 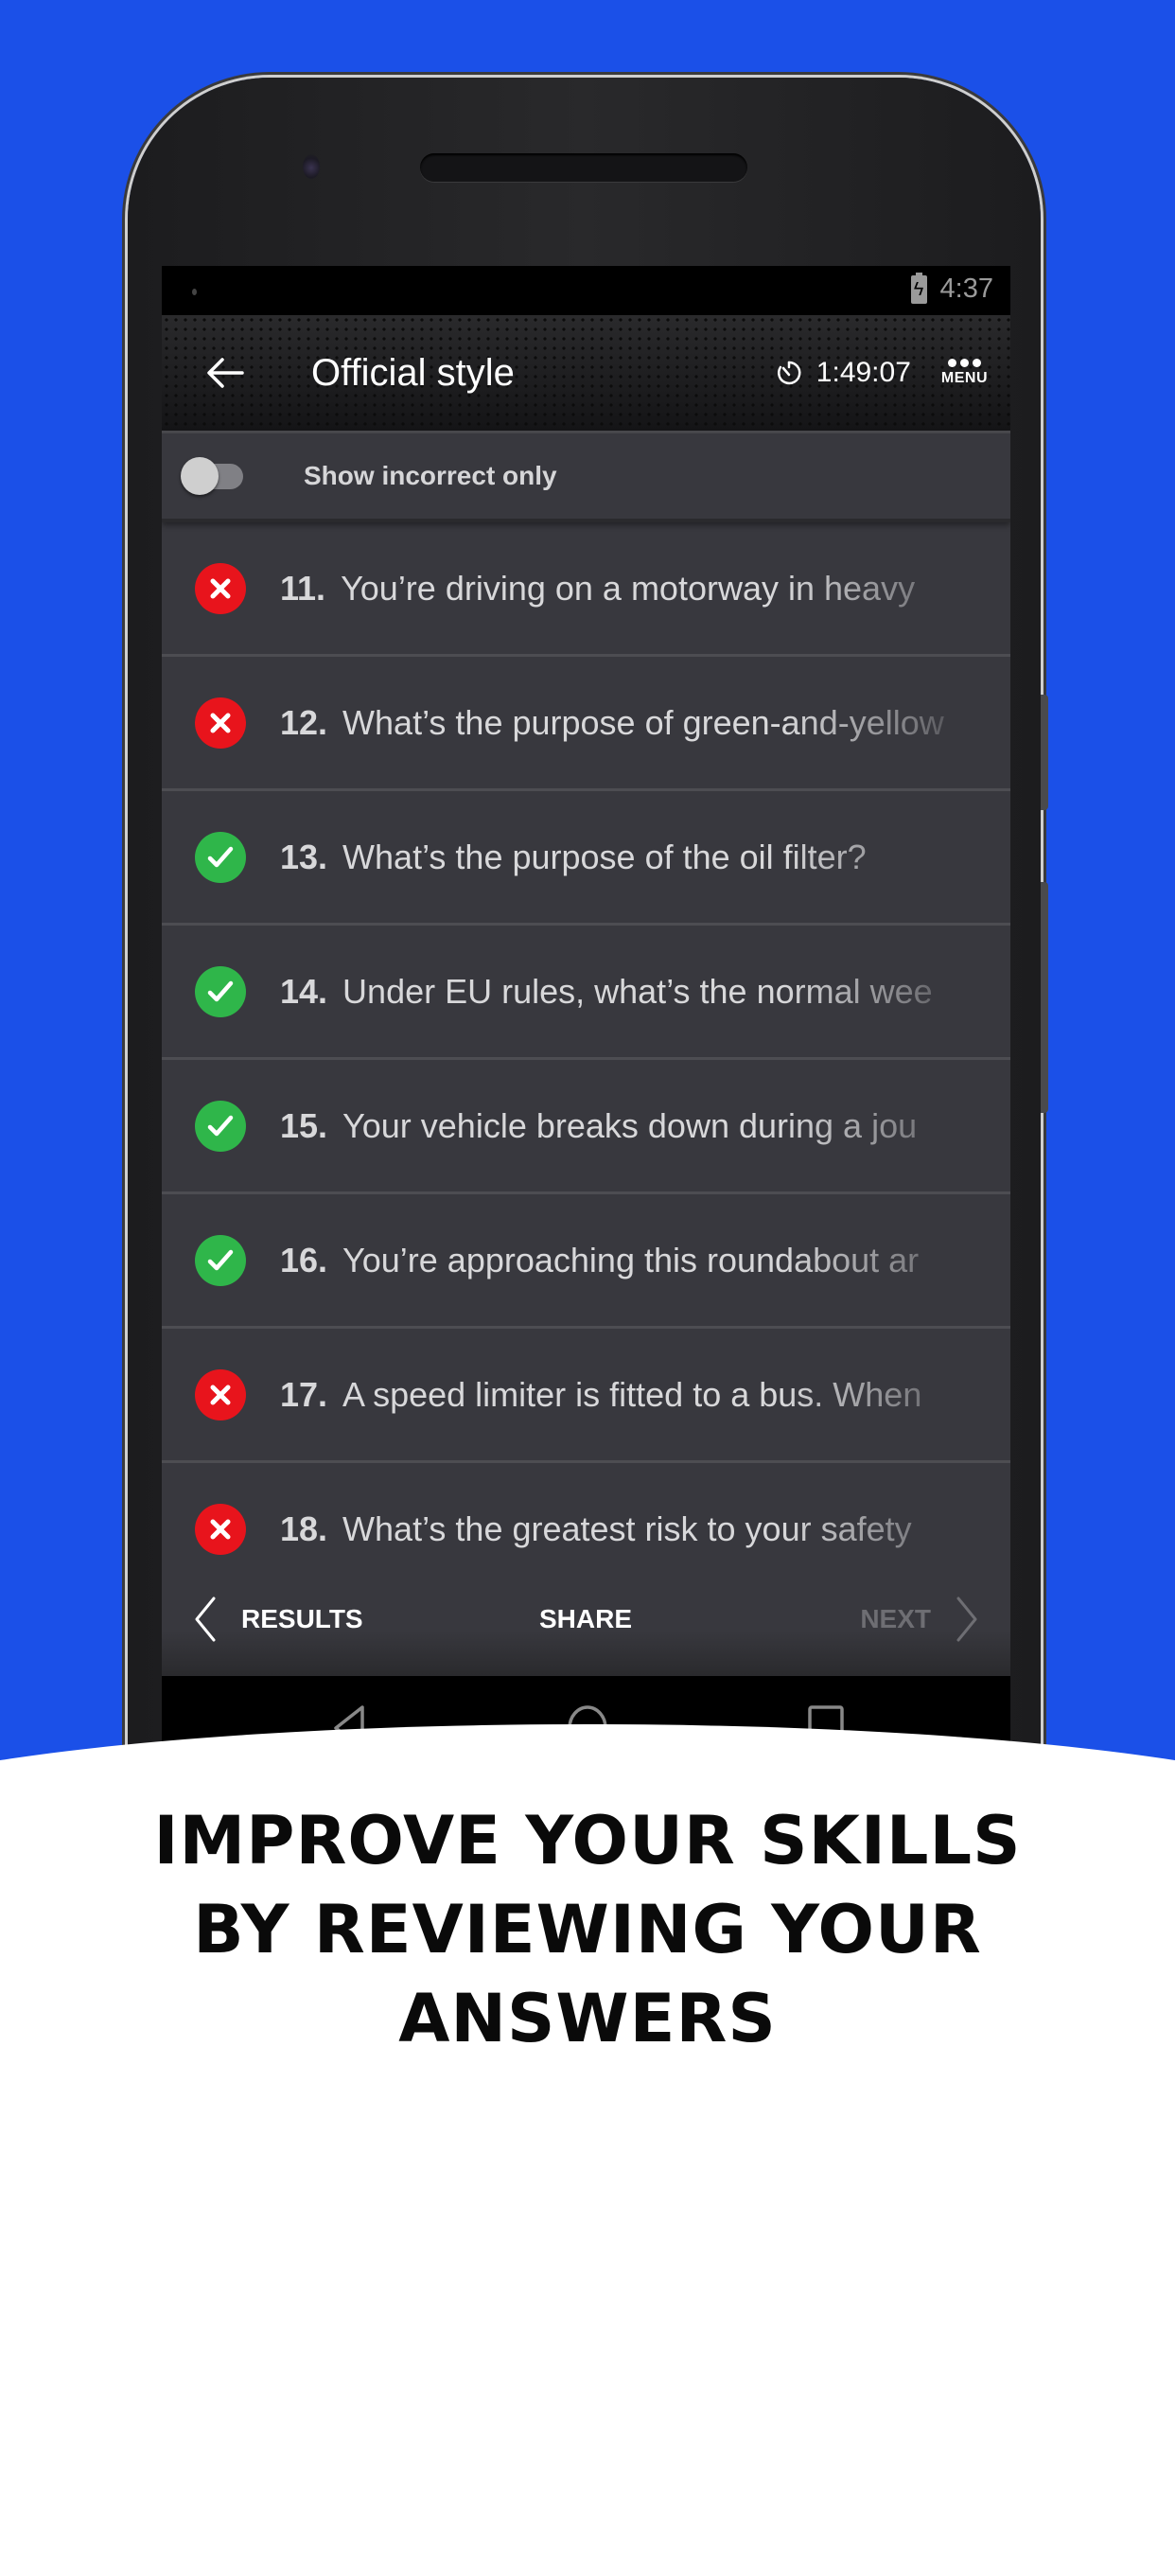 What do you see at coordinates (304, 856) in the screenshot?
I see `question-number: 13.` at bounding box center [304, 856].